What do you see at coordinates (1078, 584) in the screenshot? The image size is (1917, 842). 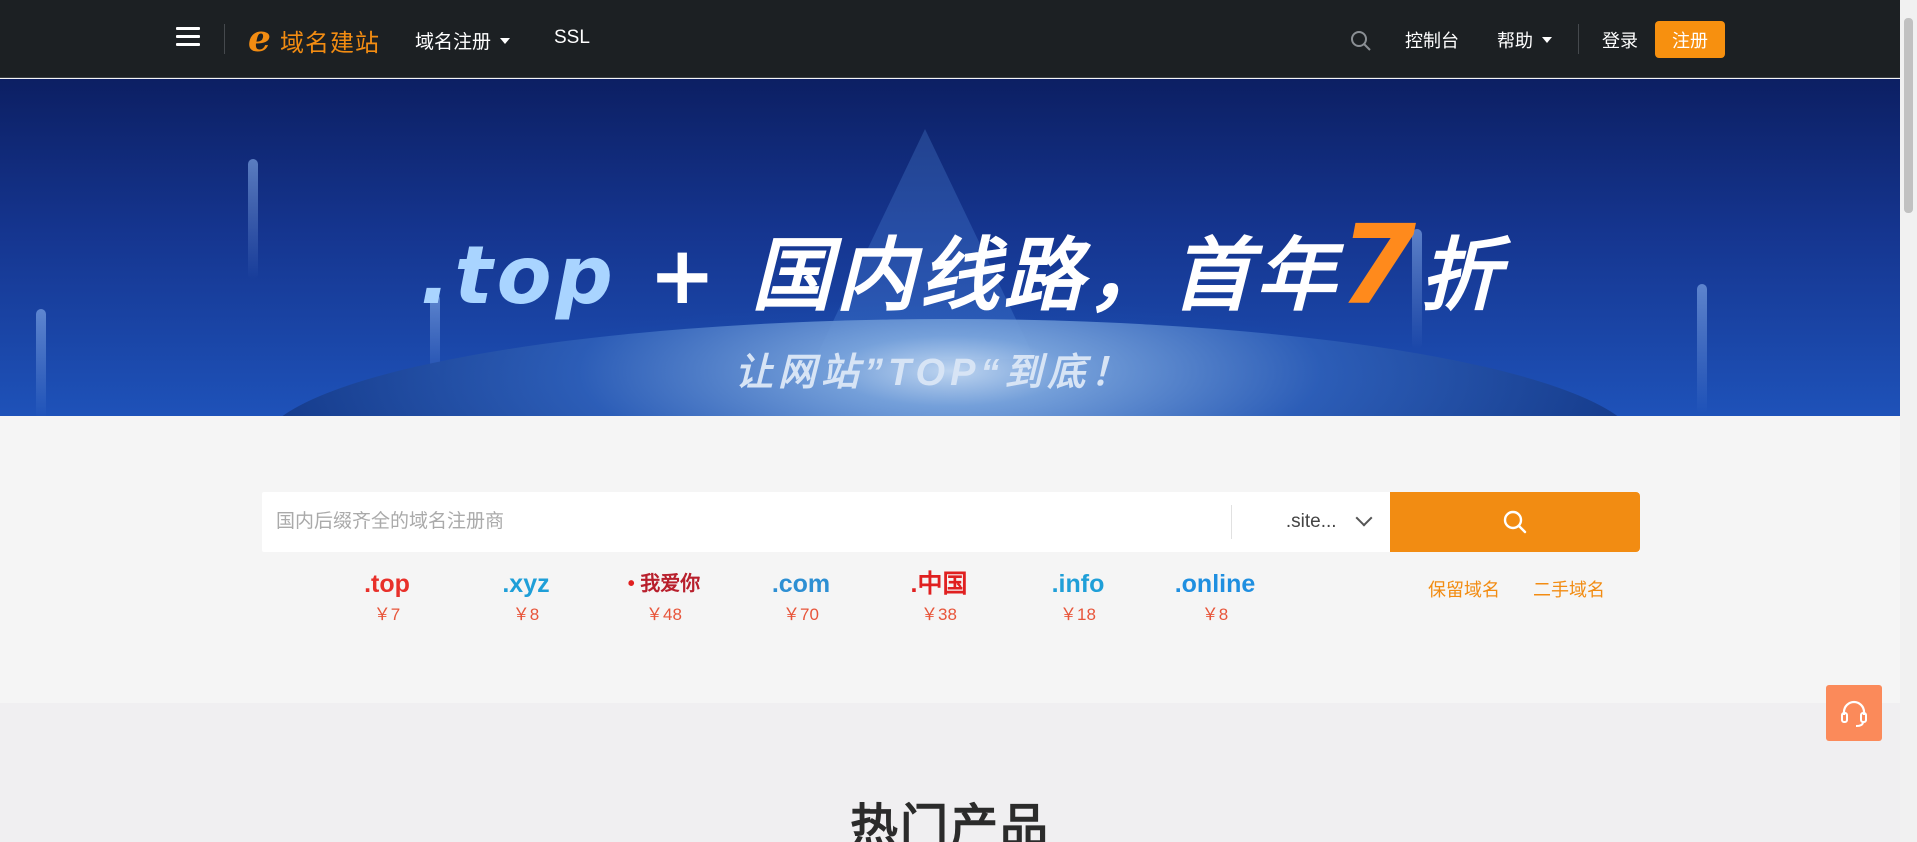 I see `tld-name: .info` at bounding box center [1078, 584].